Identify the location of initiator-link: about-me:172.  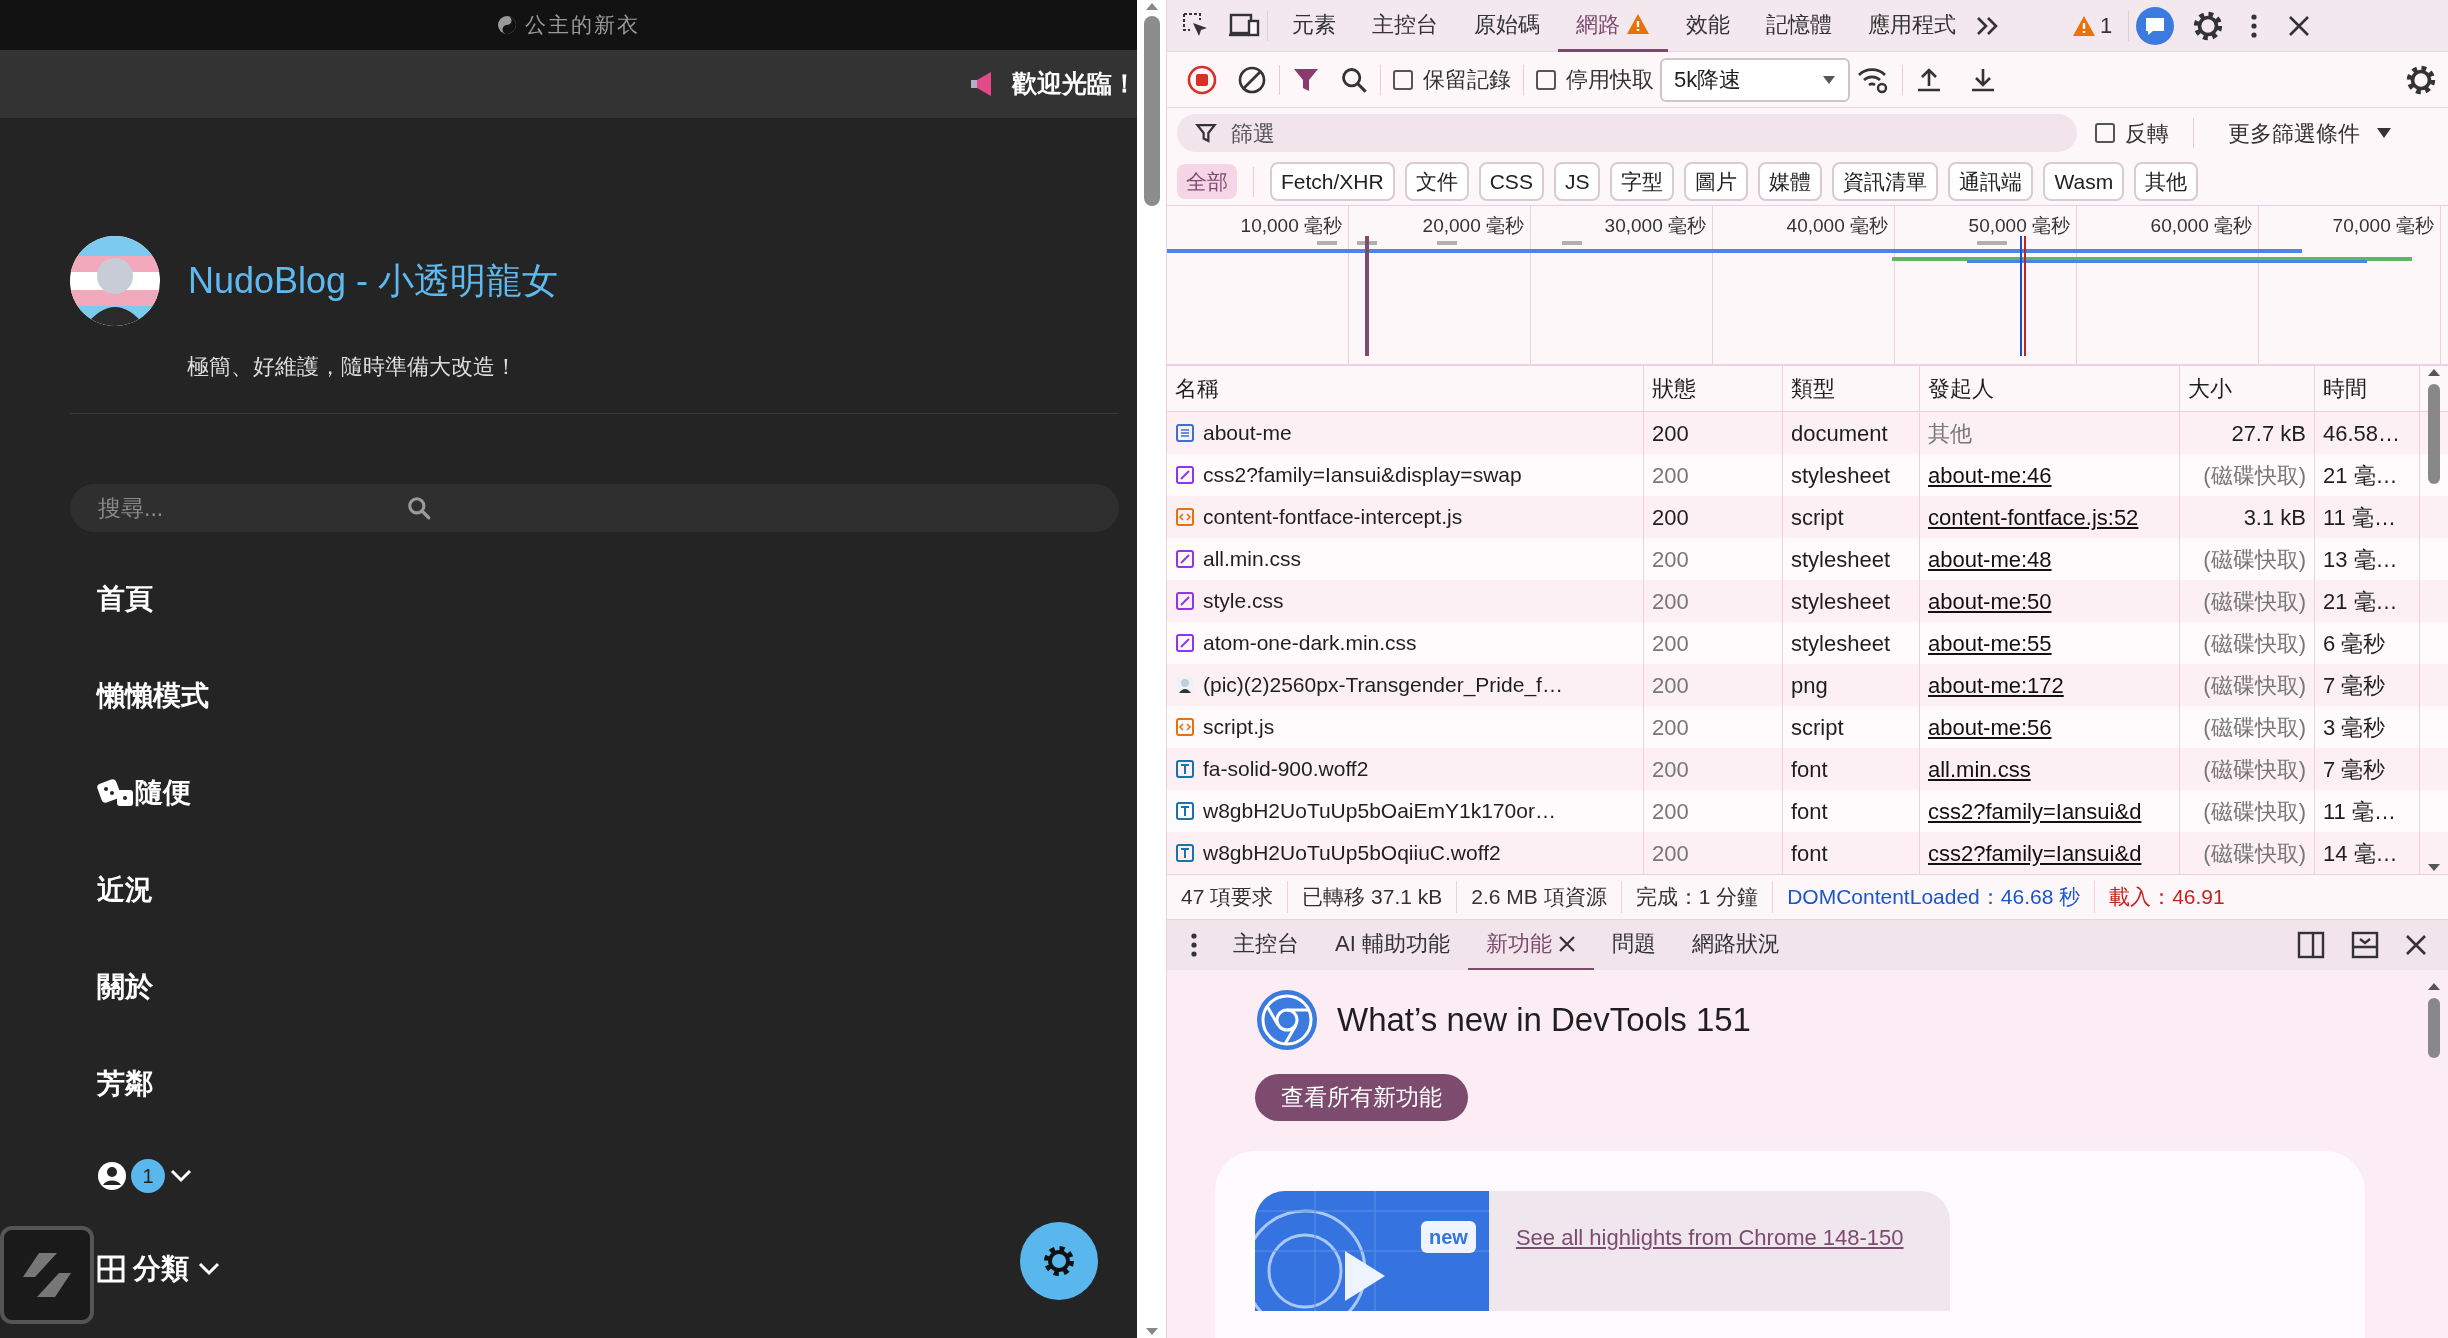
(1996, 685).